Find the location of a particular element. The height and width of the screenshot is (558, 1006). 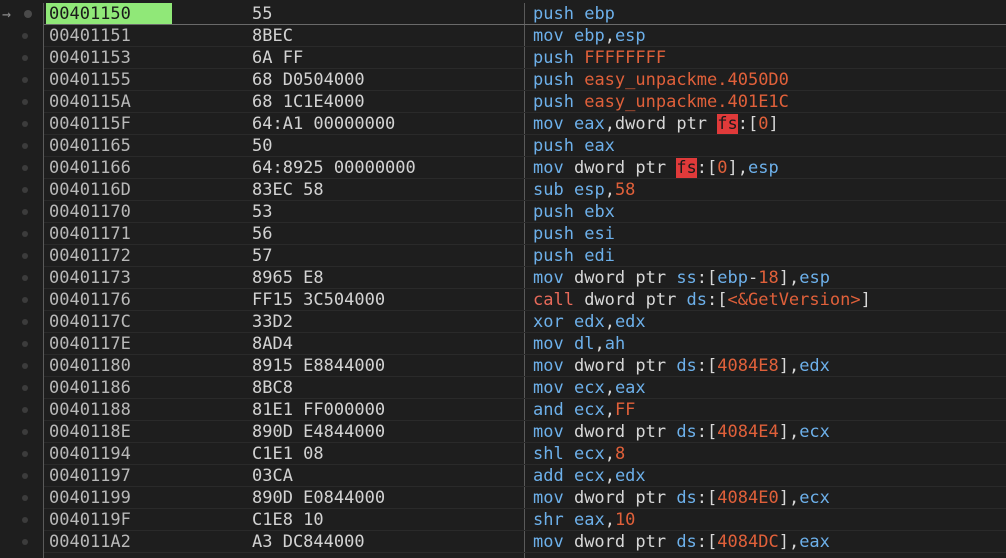

address-cell: 00401194 is located at coordinates (109, 454).